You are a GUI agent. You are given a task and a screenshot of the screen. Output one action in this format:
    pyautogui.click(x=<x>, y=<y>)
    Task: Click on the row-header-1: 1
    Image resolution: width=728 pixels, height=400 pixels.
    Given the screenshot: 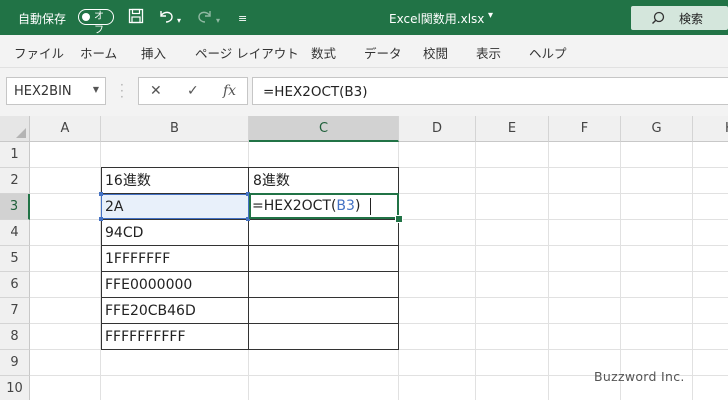 What is the action you would take?
    pyautogui.click(x=15, y=155)
    